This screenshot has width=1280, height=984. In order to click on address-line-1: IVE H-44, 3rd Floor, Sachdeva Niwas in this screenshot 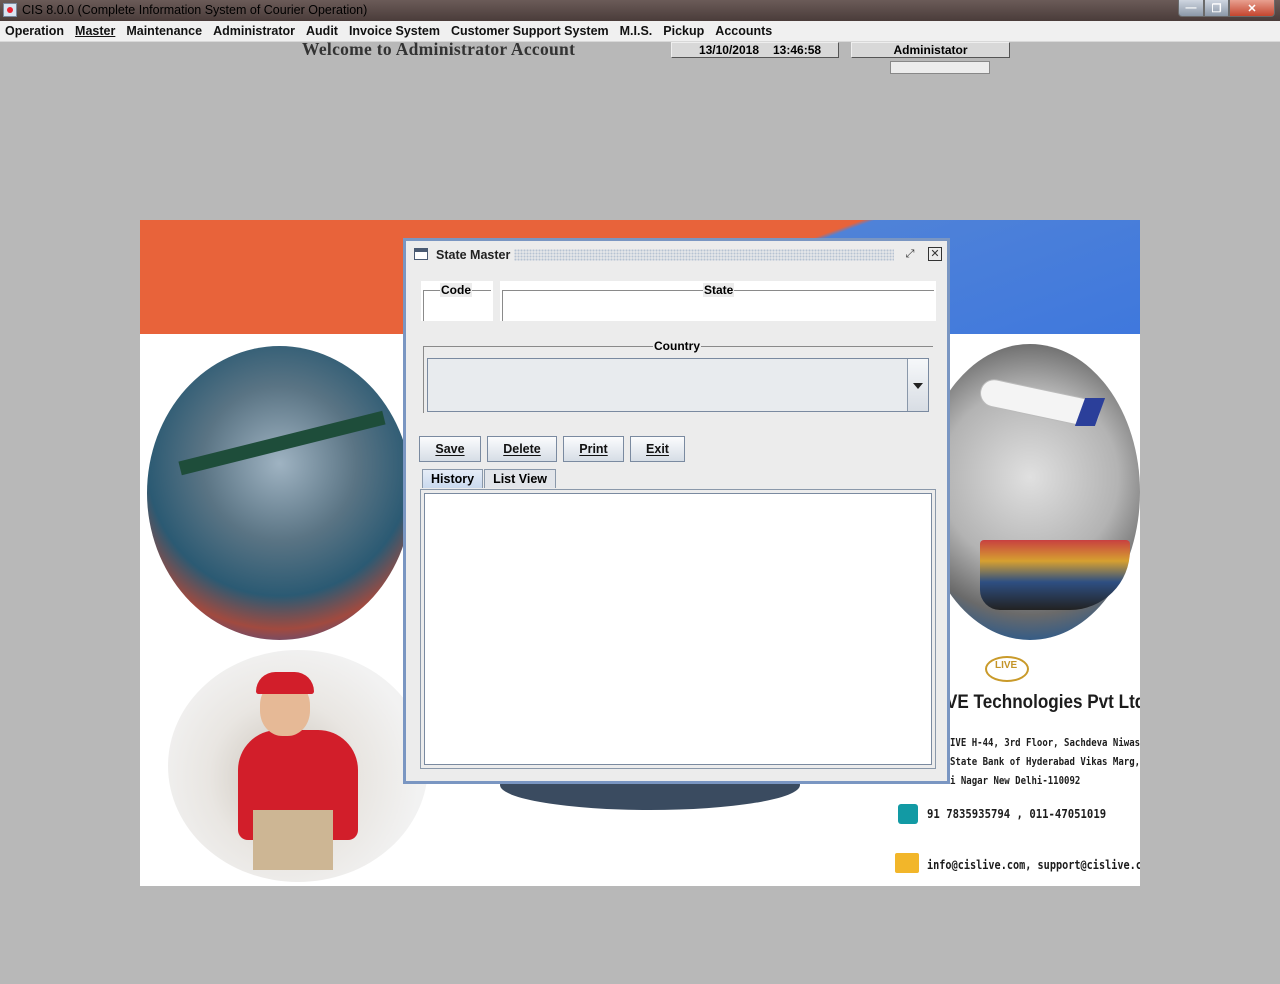, I will do `click(1045, 742)`.